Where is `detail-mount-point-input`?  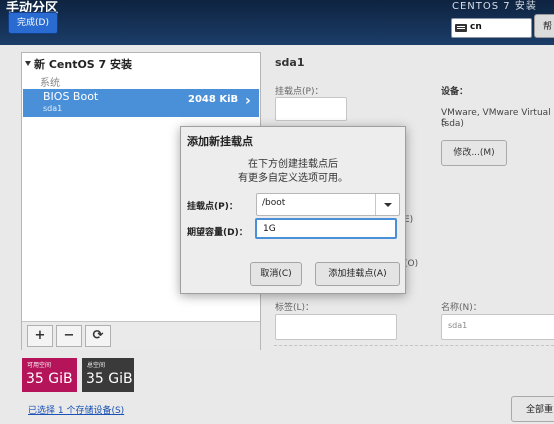 detail-mount-point-input is located at coordinates (311, 109).